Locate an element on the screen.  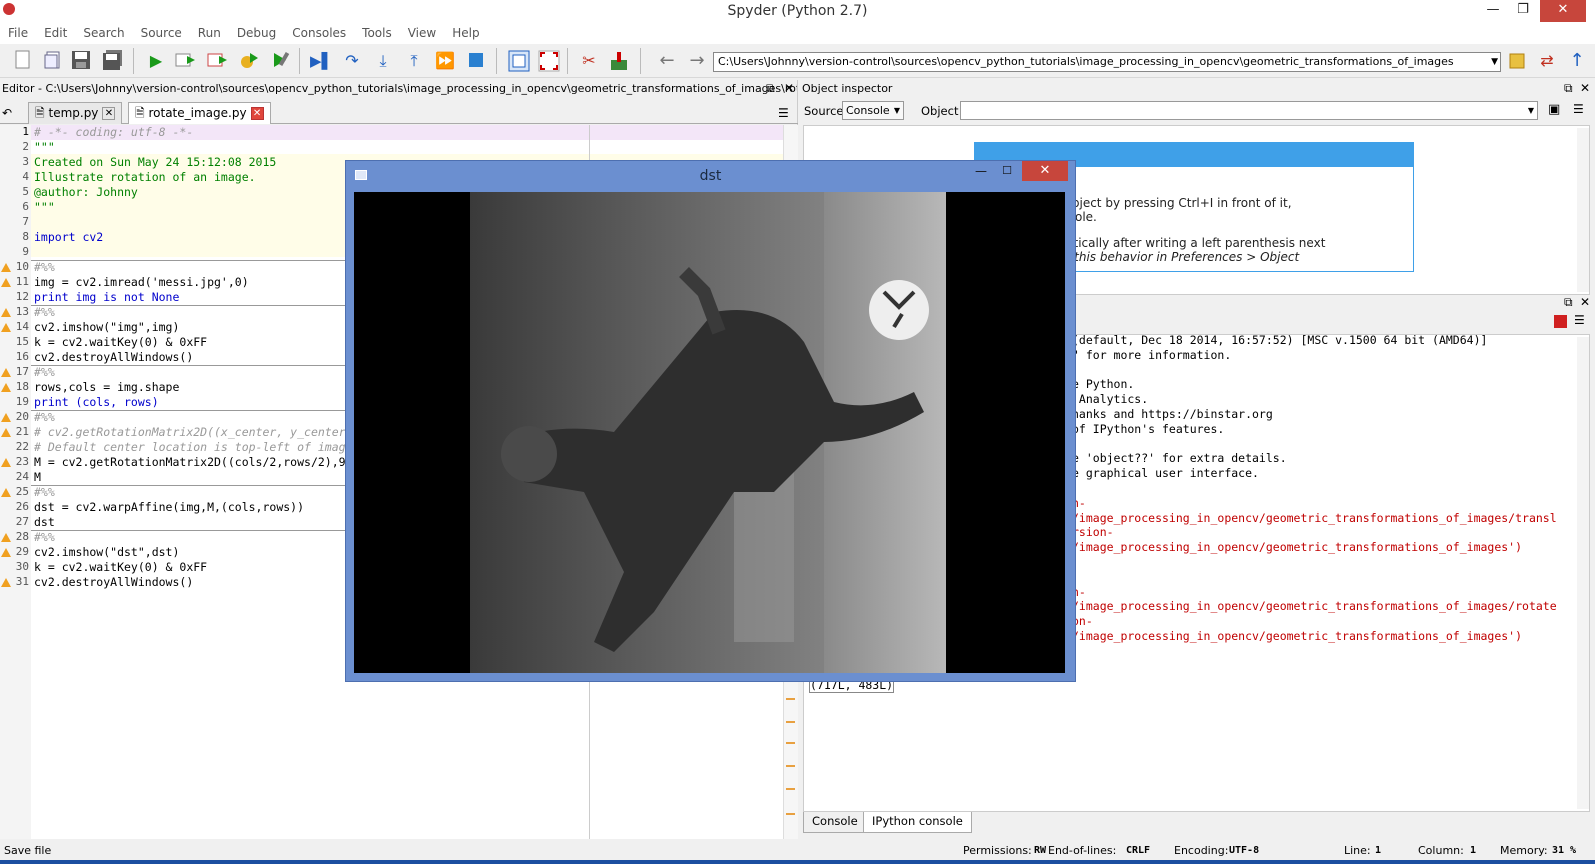
line-number: 6 is located at coordinates (25, 206).